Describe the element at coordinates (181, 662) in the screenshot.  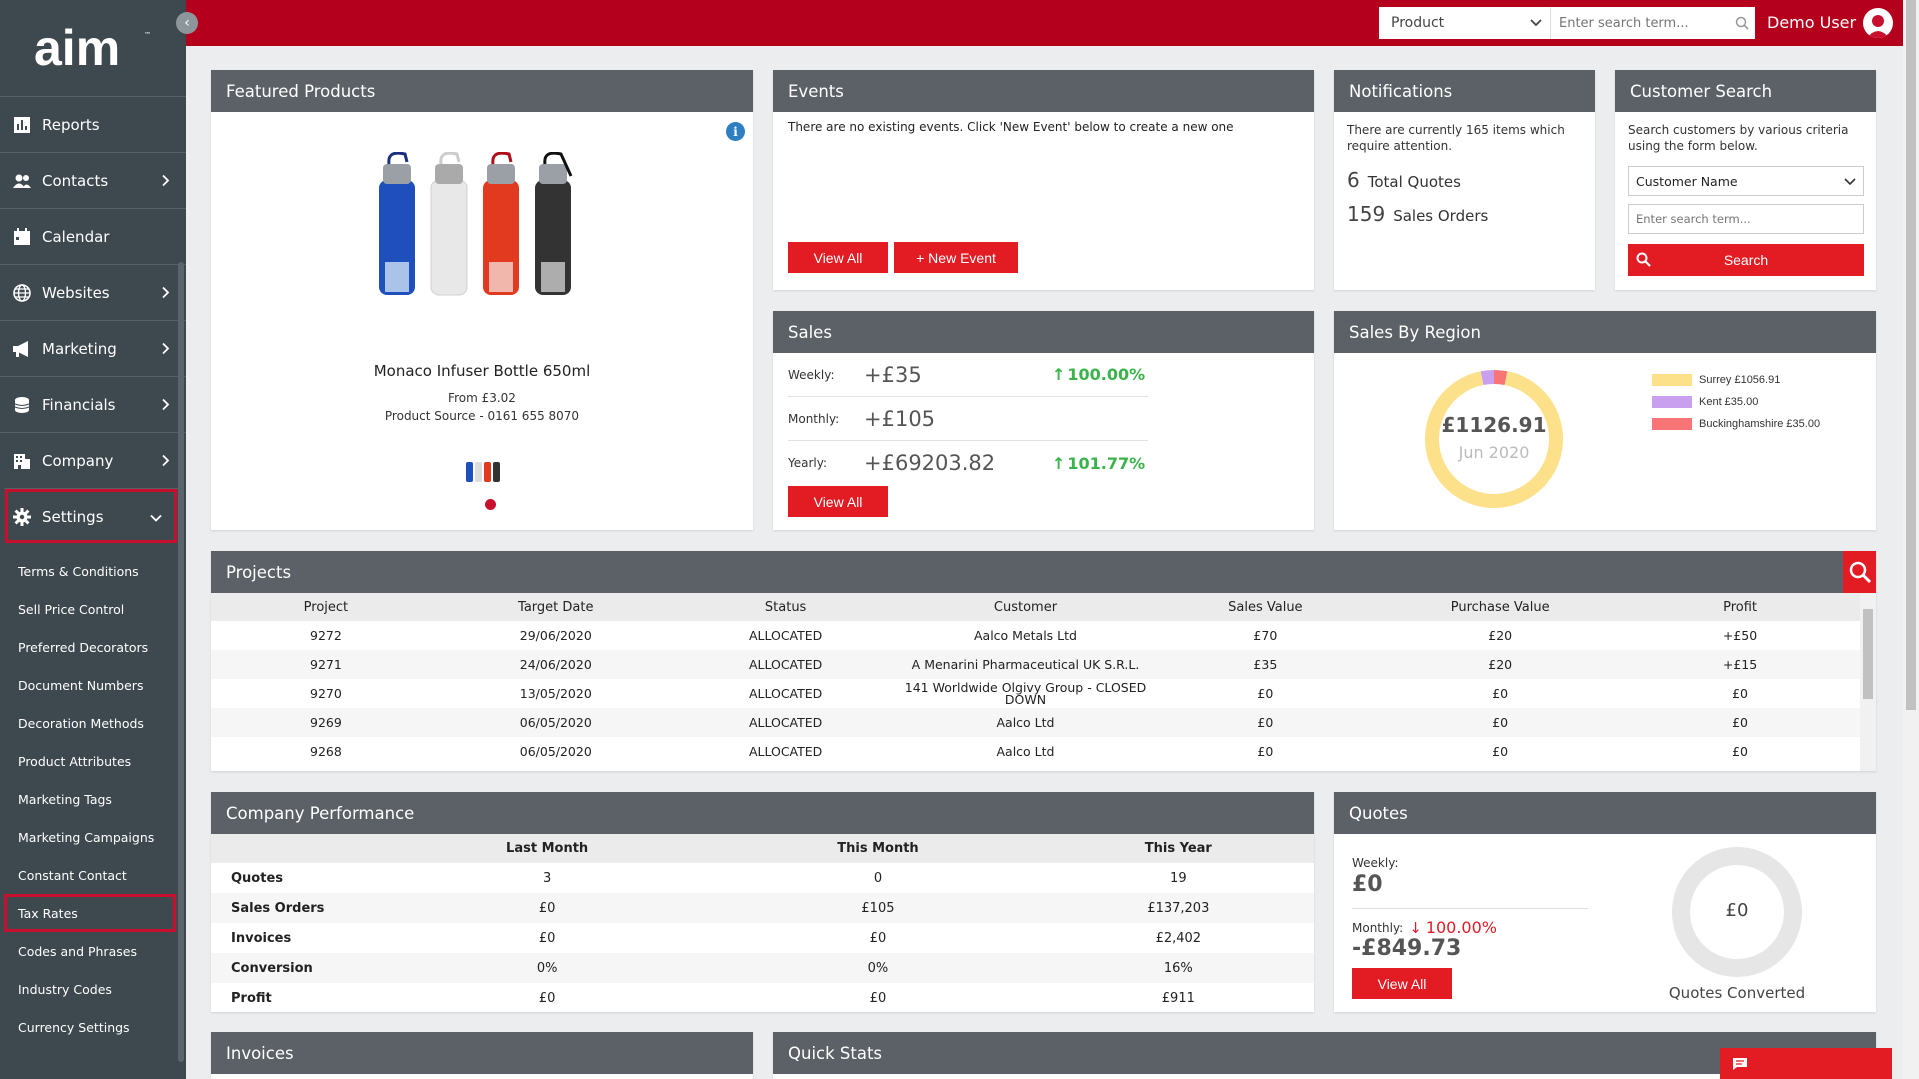
I see `sidebar-scrollbar` at that location.